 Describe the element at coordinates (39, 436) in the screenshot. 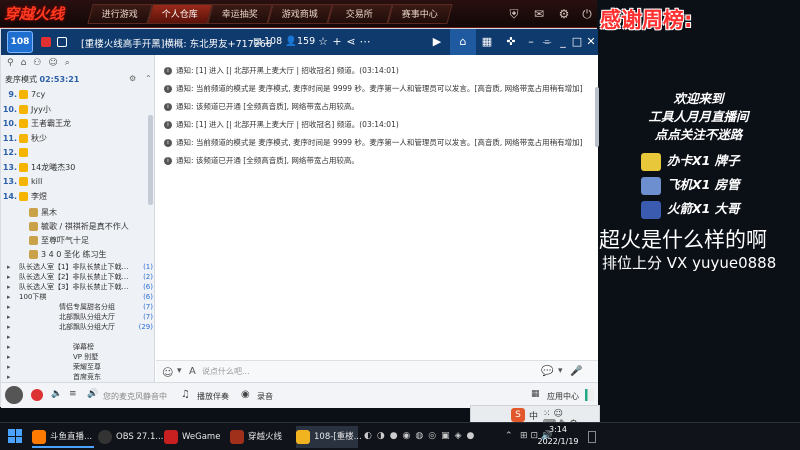

I see `douyu-icon` at that location.